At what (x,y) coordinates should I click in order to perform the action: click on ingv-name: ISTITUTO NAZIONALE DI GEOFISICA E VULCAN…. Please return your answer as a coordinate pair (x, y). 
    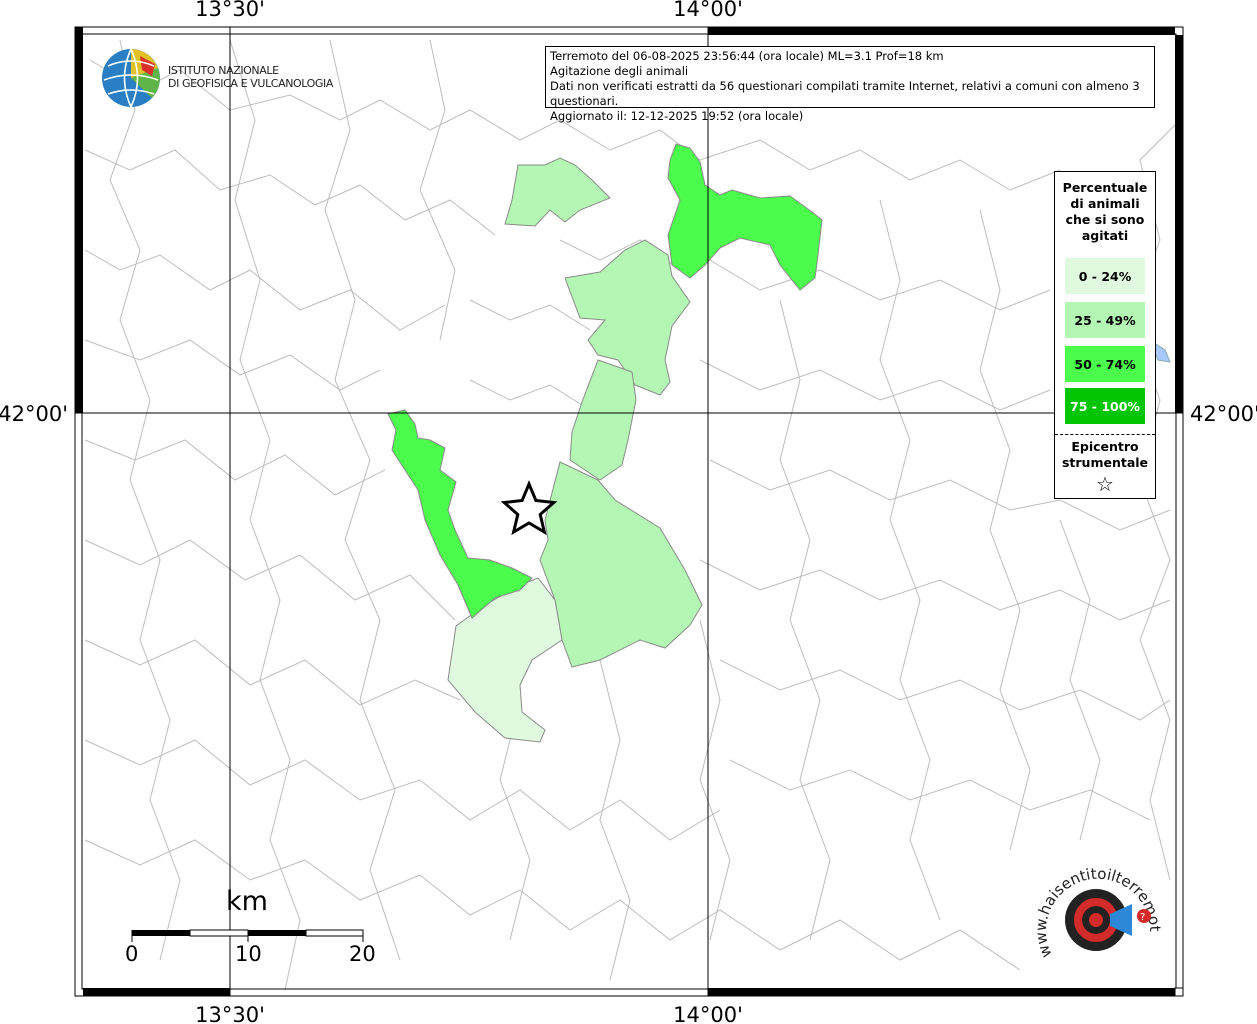
    Looking at the image, I should click on (250, 77).